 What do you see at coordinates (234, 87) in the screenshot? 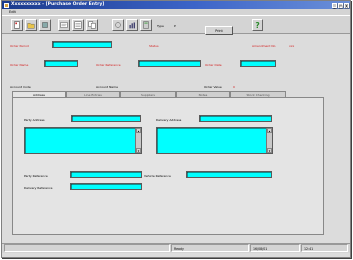
I see `order-value: 0` at bounding box center [234, 87].